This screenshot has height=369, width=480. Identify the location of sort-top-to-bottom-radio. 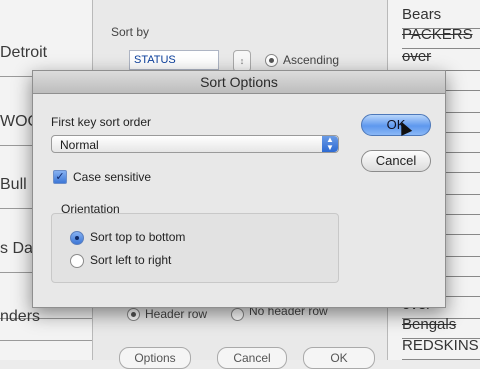
(77, 238).